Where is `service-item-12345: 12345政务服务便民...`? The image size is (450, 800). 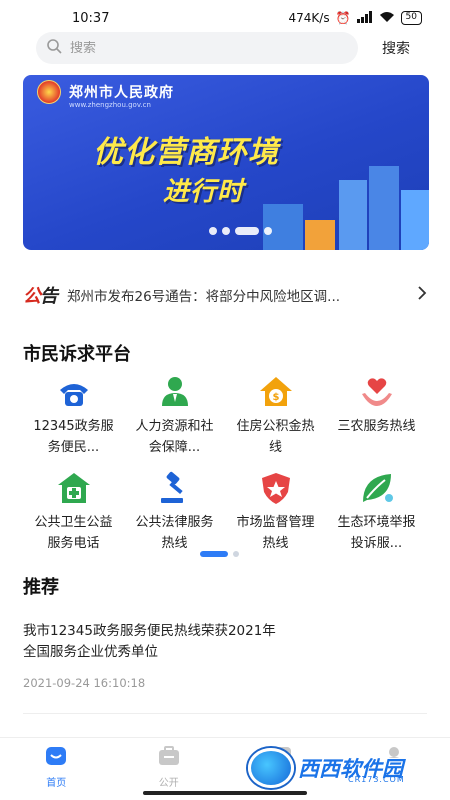 service-item-12345: 12345政务服务便民... is located at coordinates (73, 419).